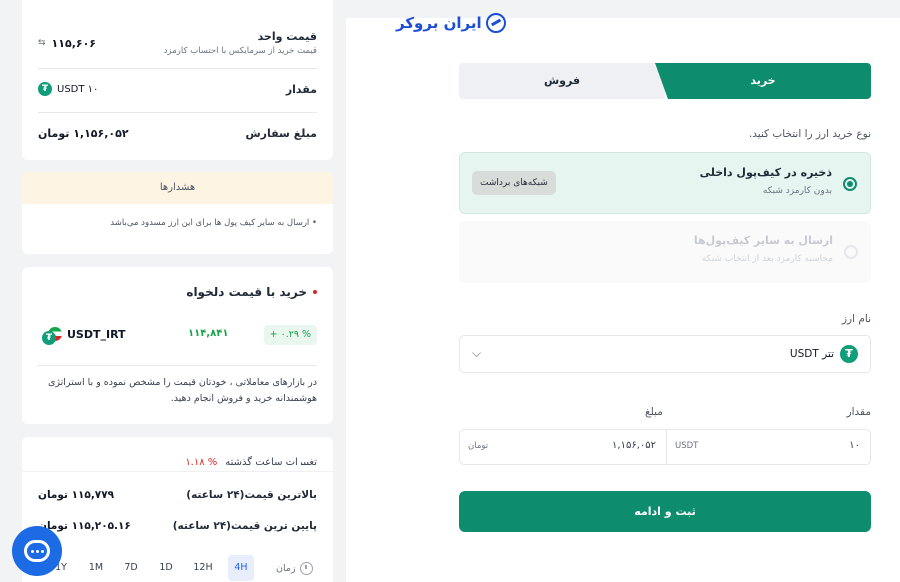 The width and height of the screenshot is (900, 582). I want to click on timeframe-12h: 12H, so click(203, 568).